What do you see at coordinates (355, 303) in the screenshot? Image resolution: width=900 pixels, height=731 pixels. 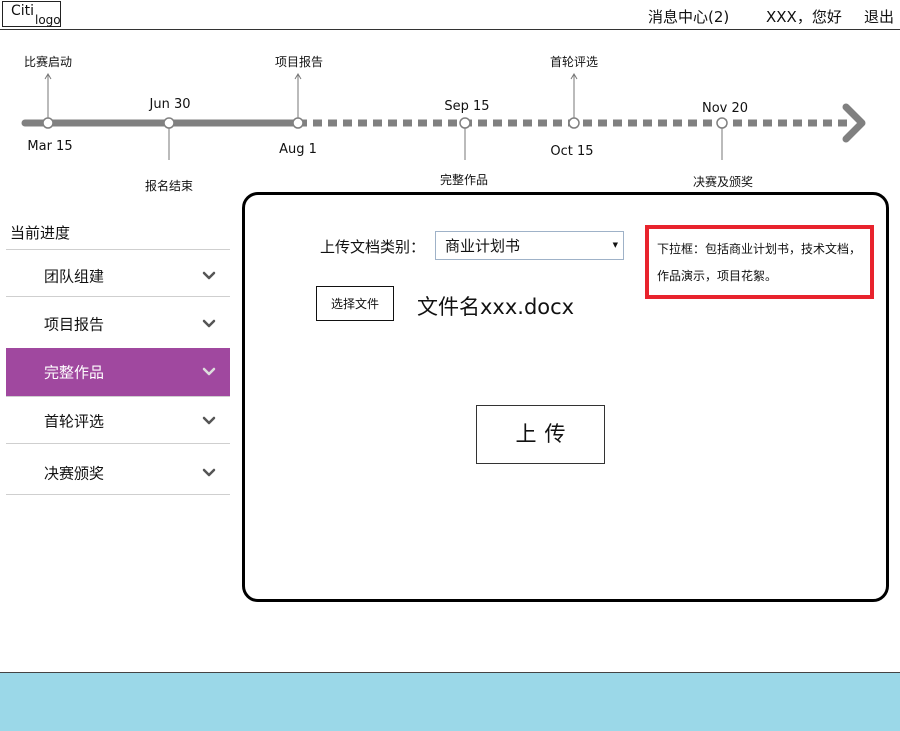 I see `choose-file-button: 选择文件` at bounding box center [355, 303].